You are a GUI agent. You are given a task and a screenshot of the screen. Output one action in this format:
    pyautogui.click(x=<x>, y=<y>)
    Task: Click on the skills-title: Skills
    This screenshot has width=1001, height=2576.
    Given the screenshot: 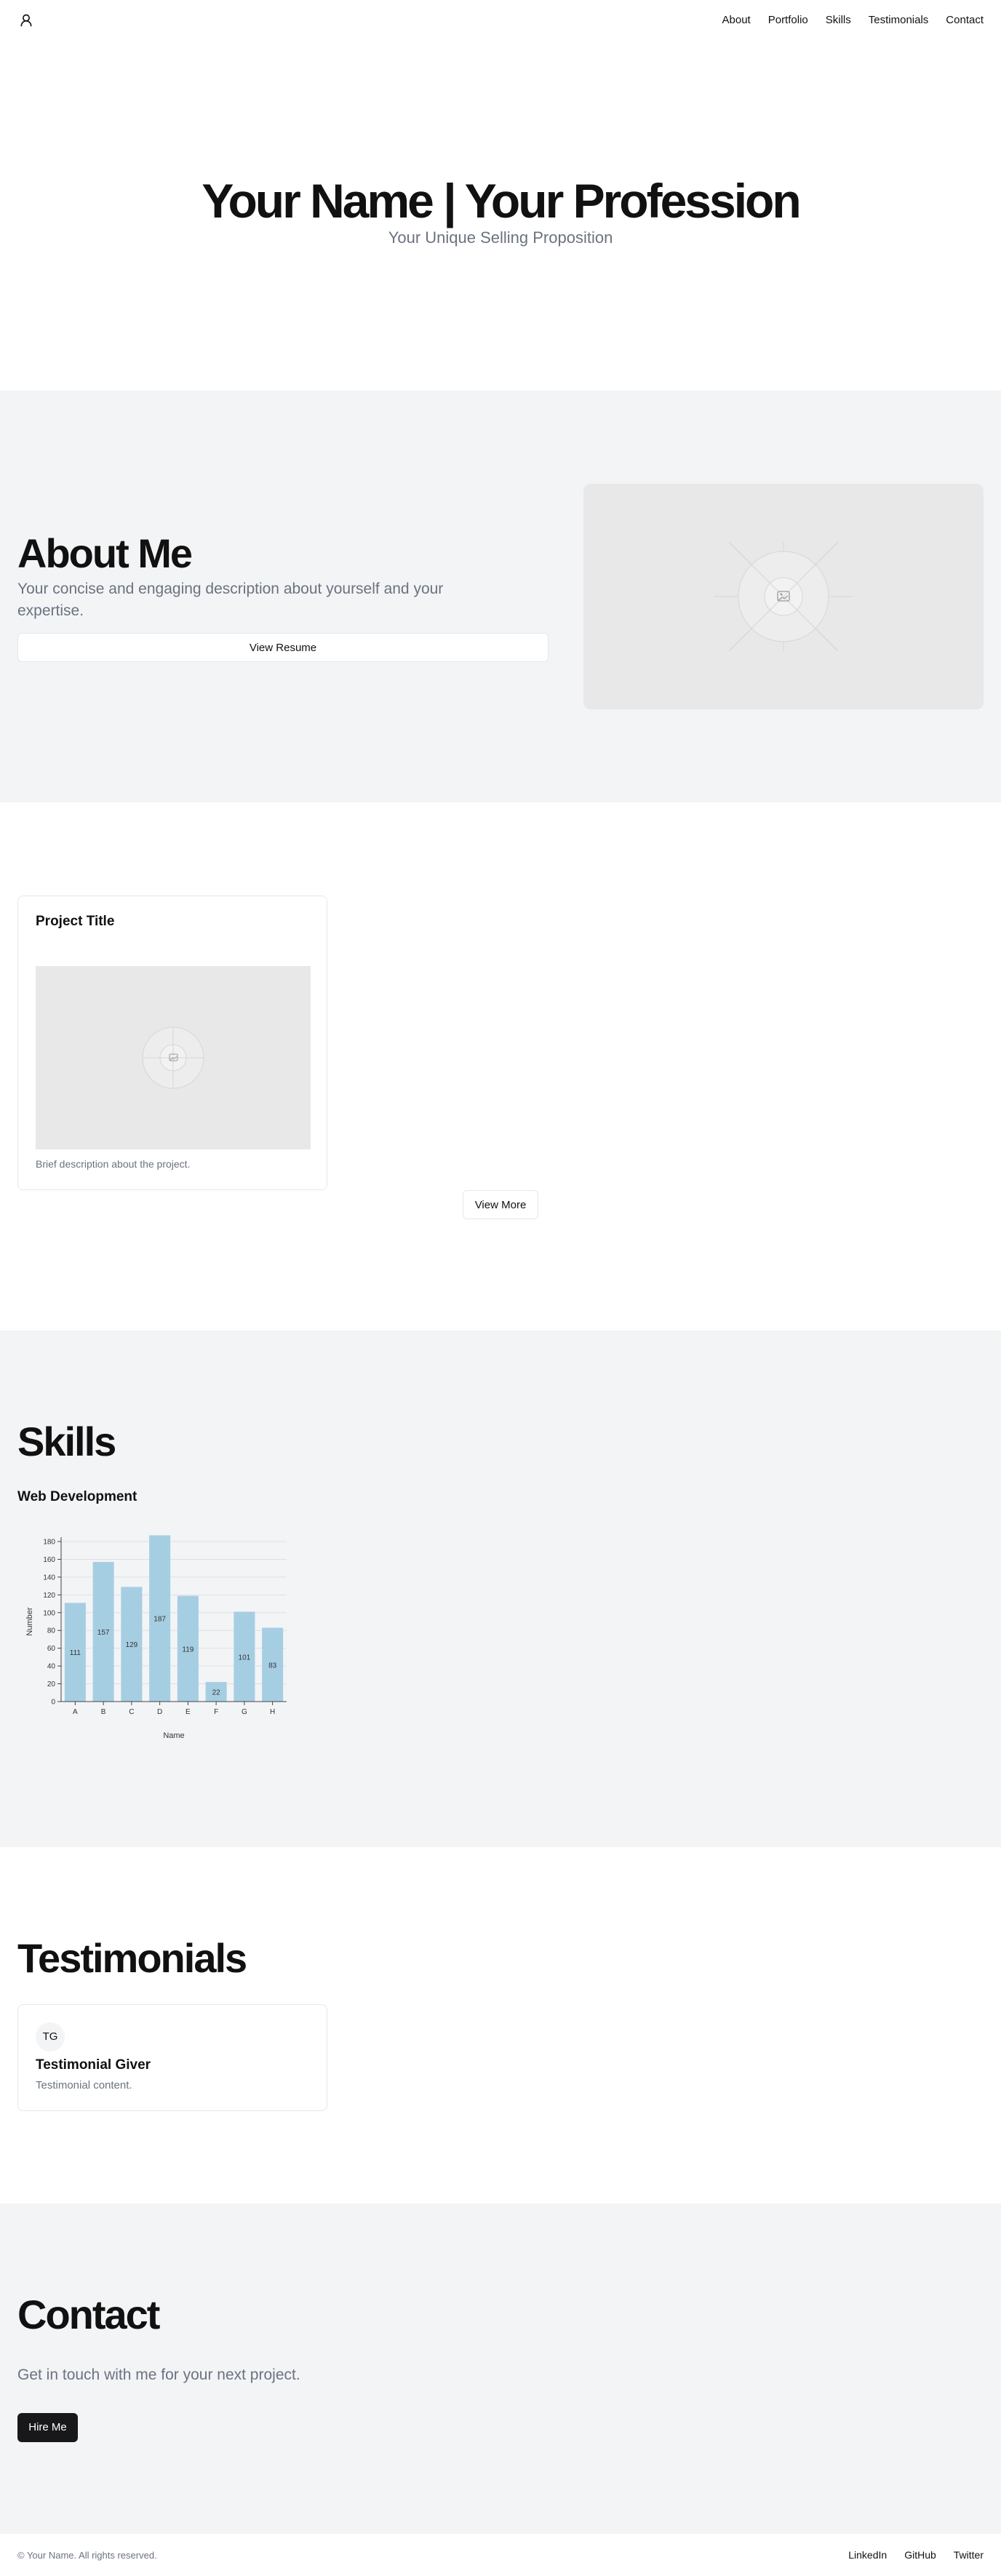 What is the action you would take?
    pyautogui.click(x=66, y=1441)
    